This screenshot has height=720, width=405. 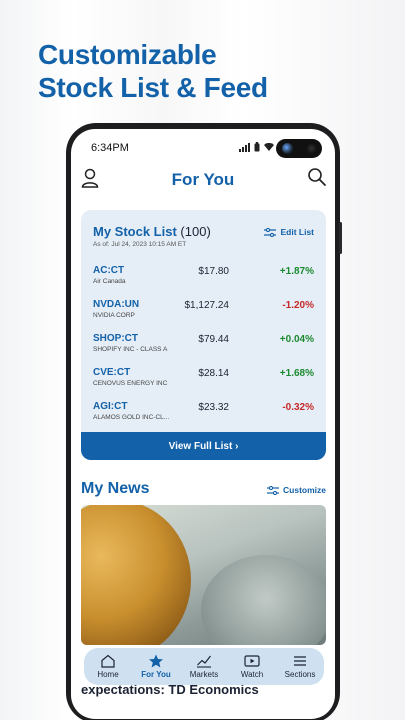 What do you see at coordinates (203, 279) in the screenshot?
I see `stock-row: AC:CT Air Canada $17.80 +1.87%` at bounding box center [203, 279].